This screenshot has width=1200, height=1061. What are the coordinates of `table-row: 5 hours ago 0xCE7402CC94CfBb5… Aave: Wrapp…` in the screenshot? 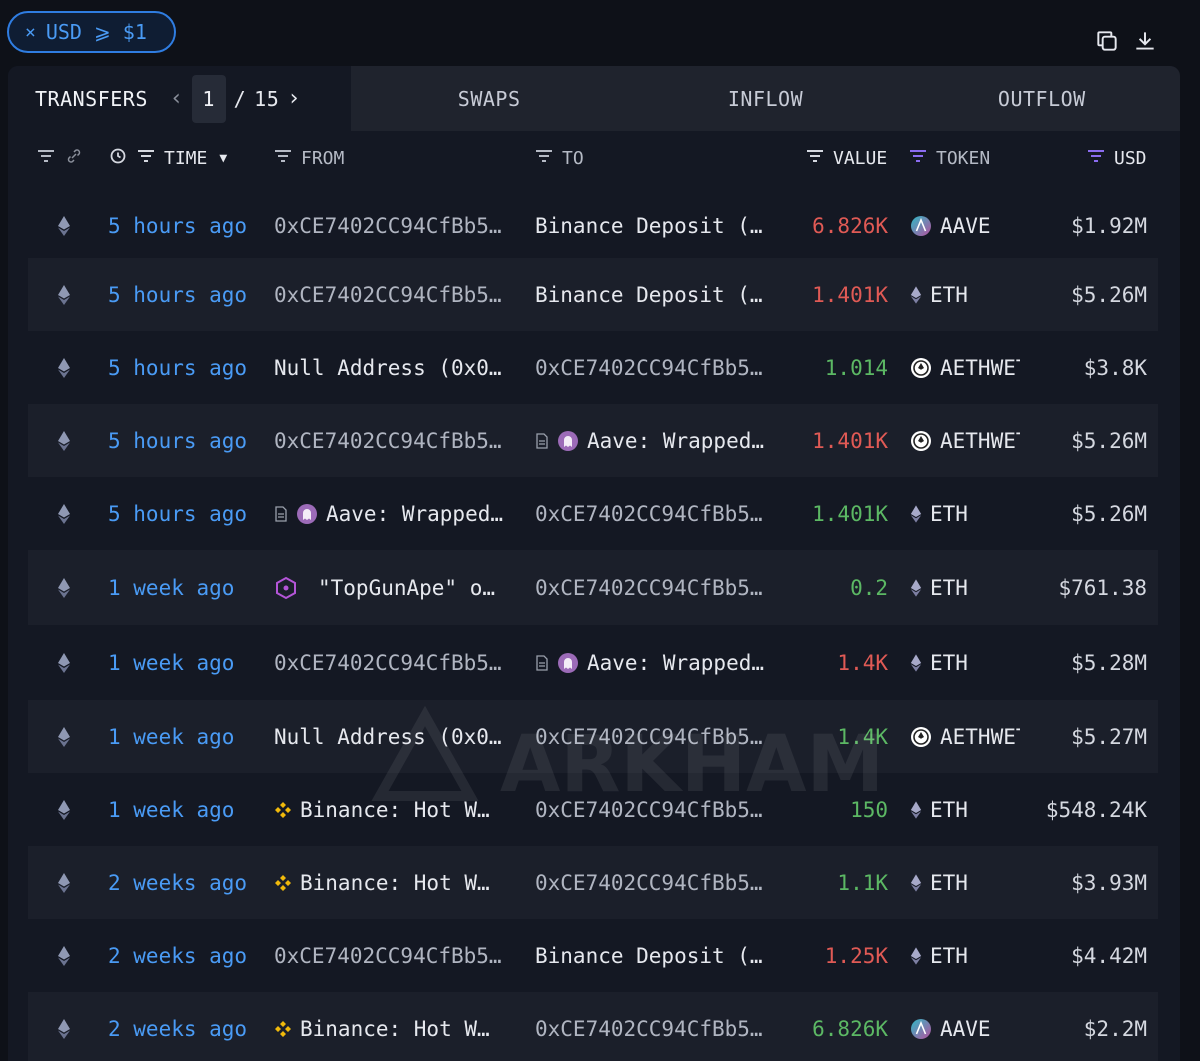 It's located at (593, 440).